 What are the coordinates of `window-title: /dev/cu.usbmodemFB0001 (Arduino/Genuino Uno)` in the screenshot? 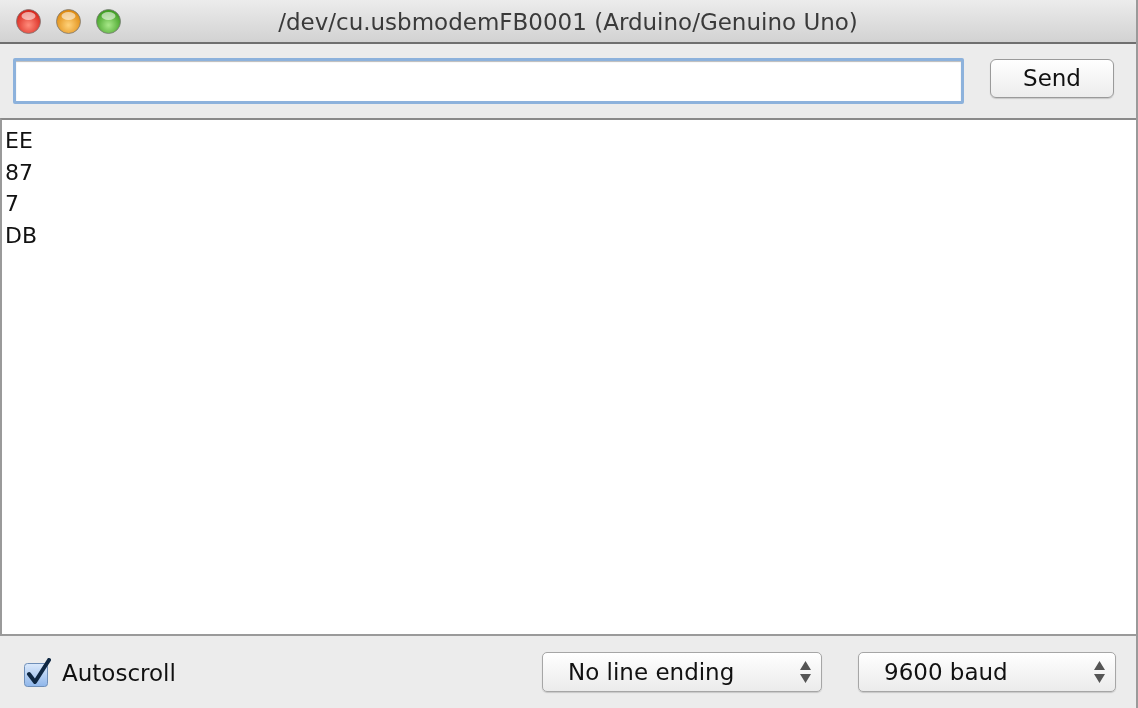 It's located at (568, 21).